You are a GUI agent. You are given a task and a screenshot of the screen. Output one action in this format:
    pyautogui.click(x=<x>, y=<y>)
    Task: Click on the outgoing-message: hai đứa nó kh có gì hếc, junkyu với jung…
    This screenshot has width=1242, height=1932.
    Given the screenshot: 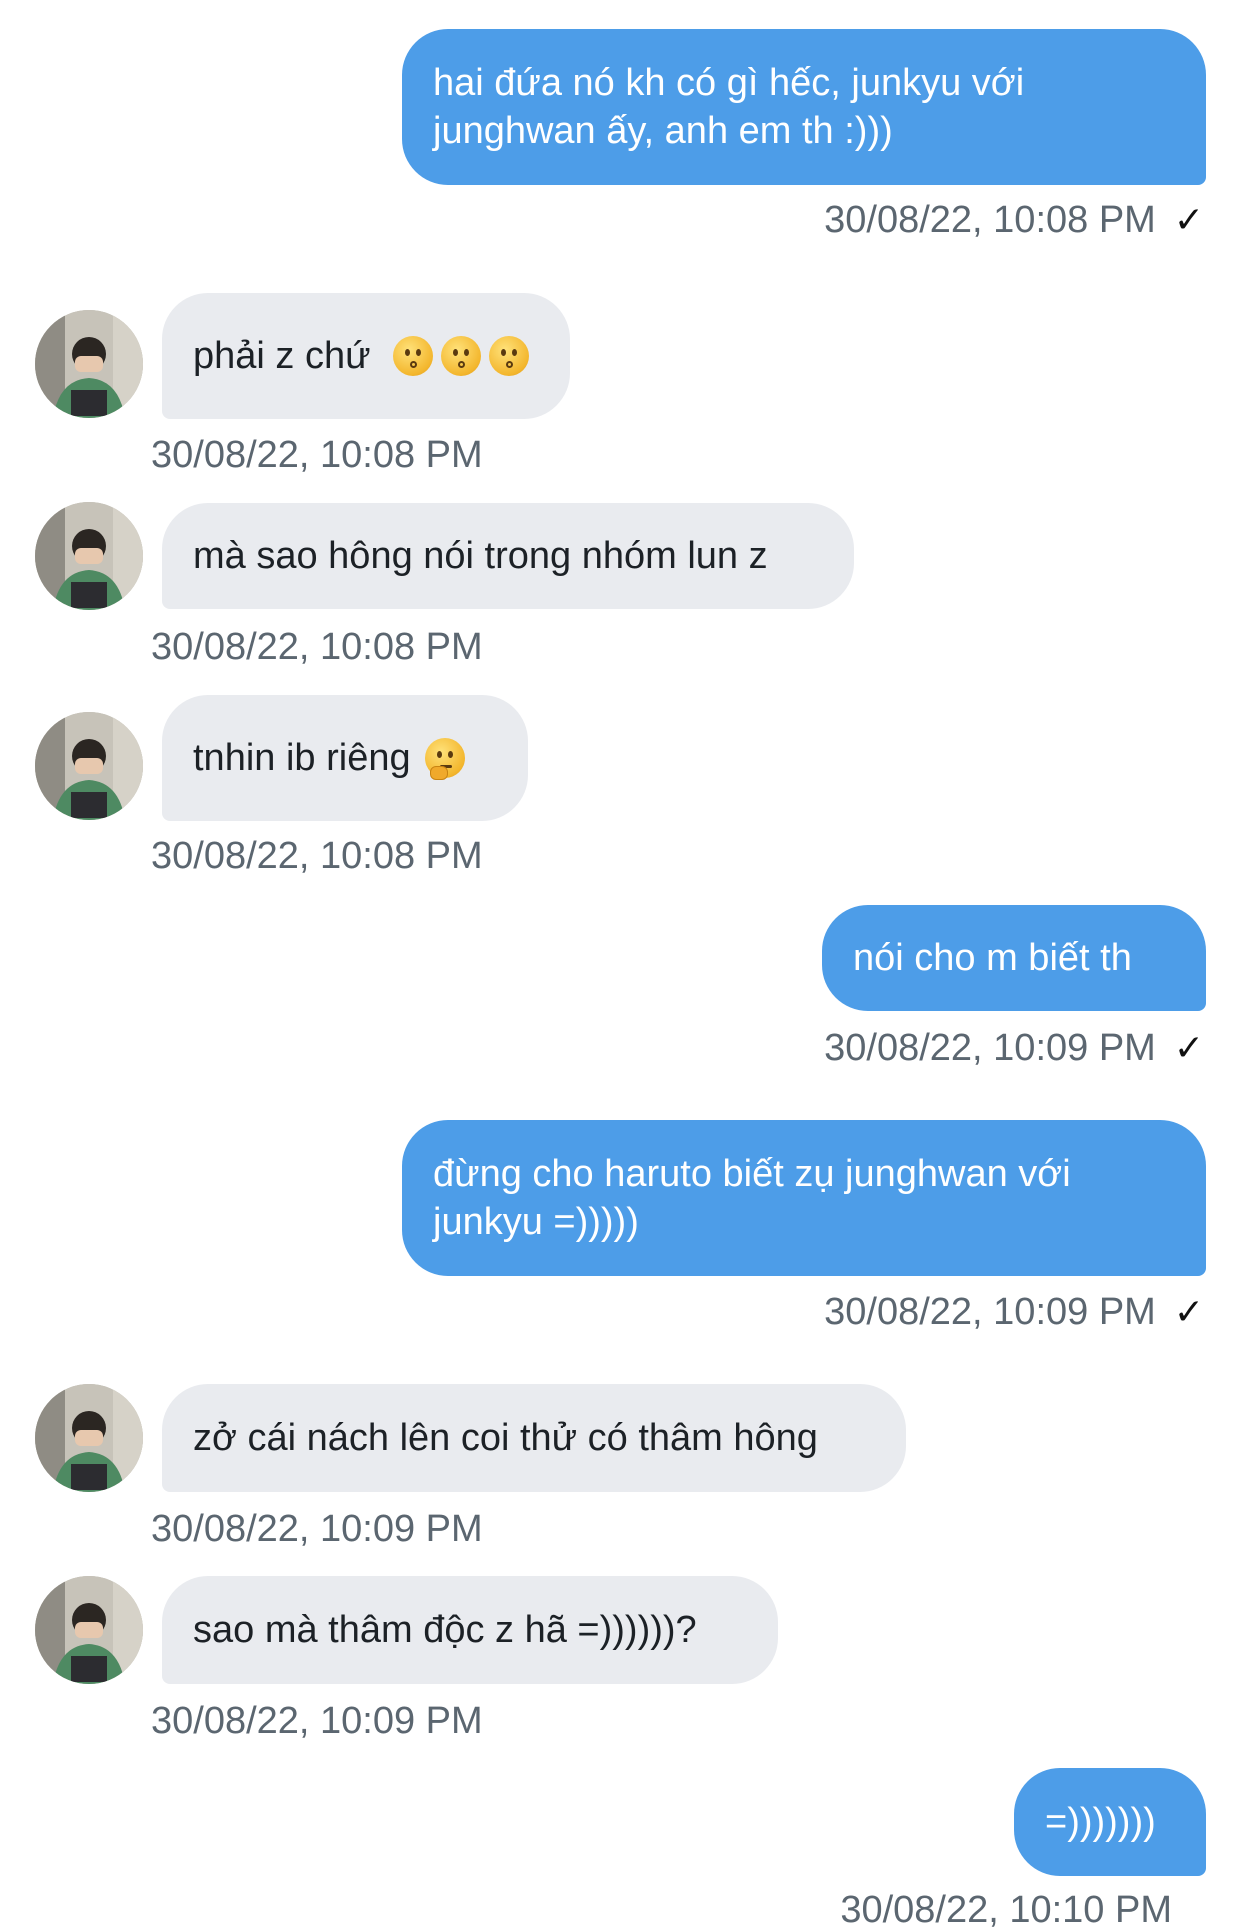 What is the action you would take?
    pyautogui.click(x=804, y=107)
    